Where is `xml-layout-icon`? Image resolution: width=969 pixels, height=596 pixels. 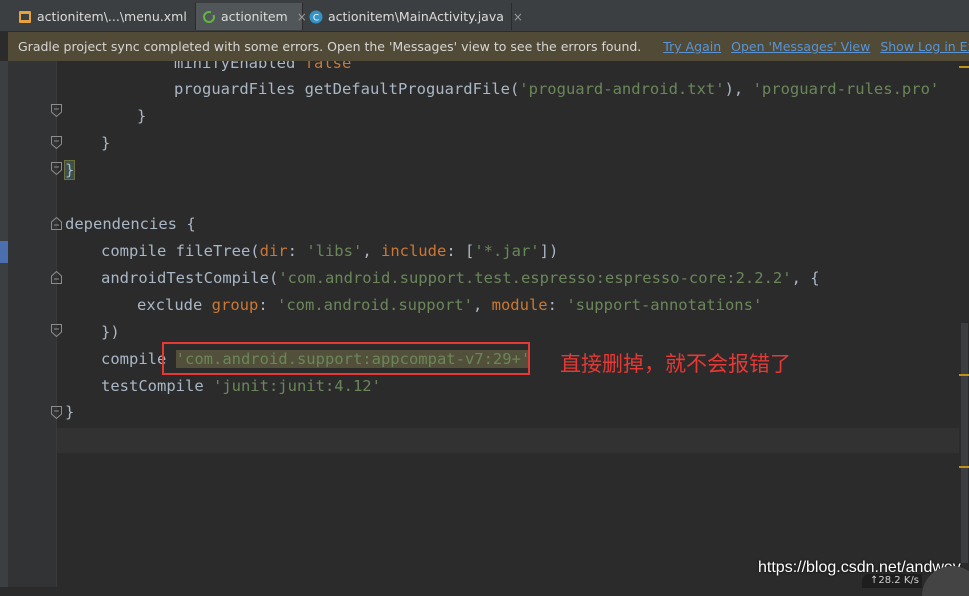 xml-layout-icon is located at coordinates (25, 17).